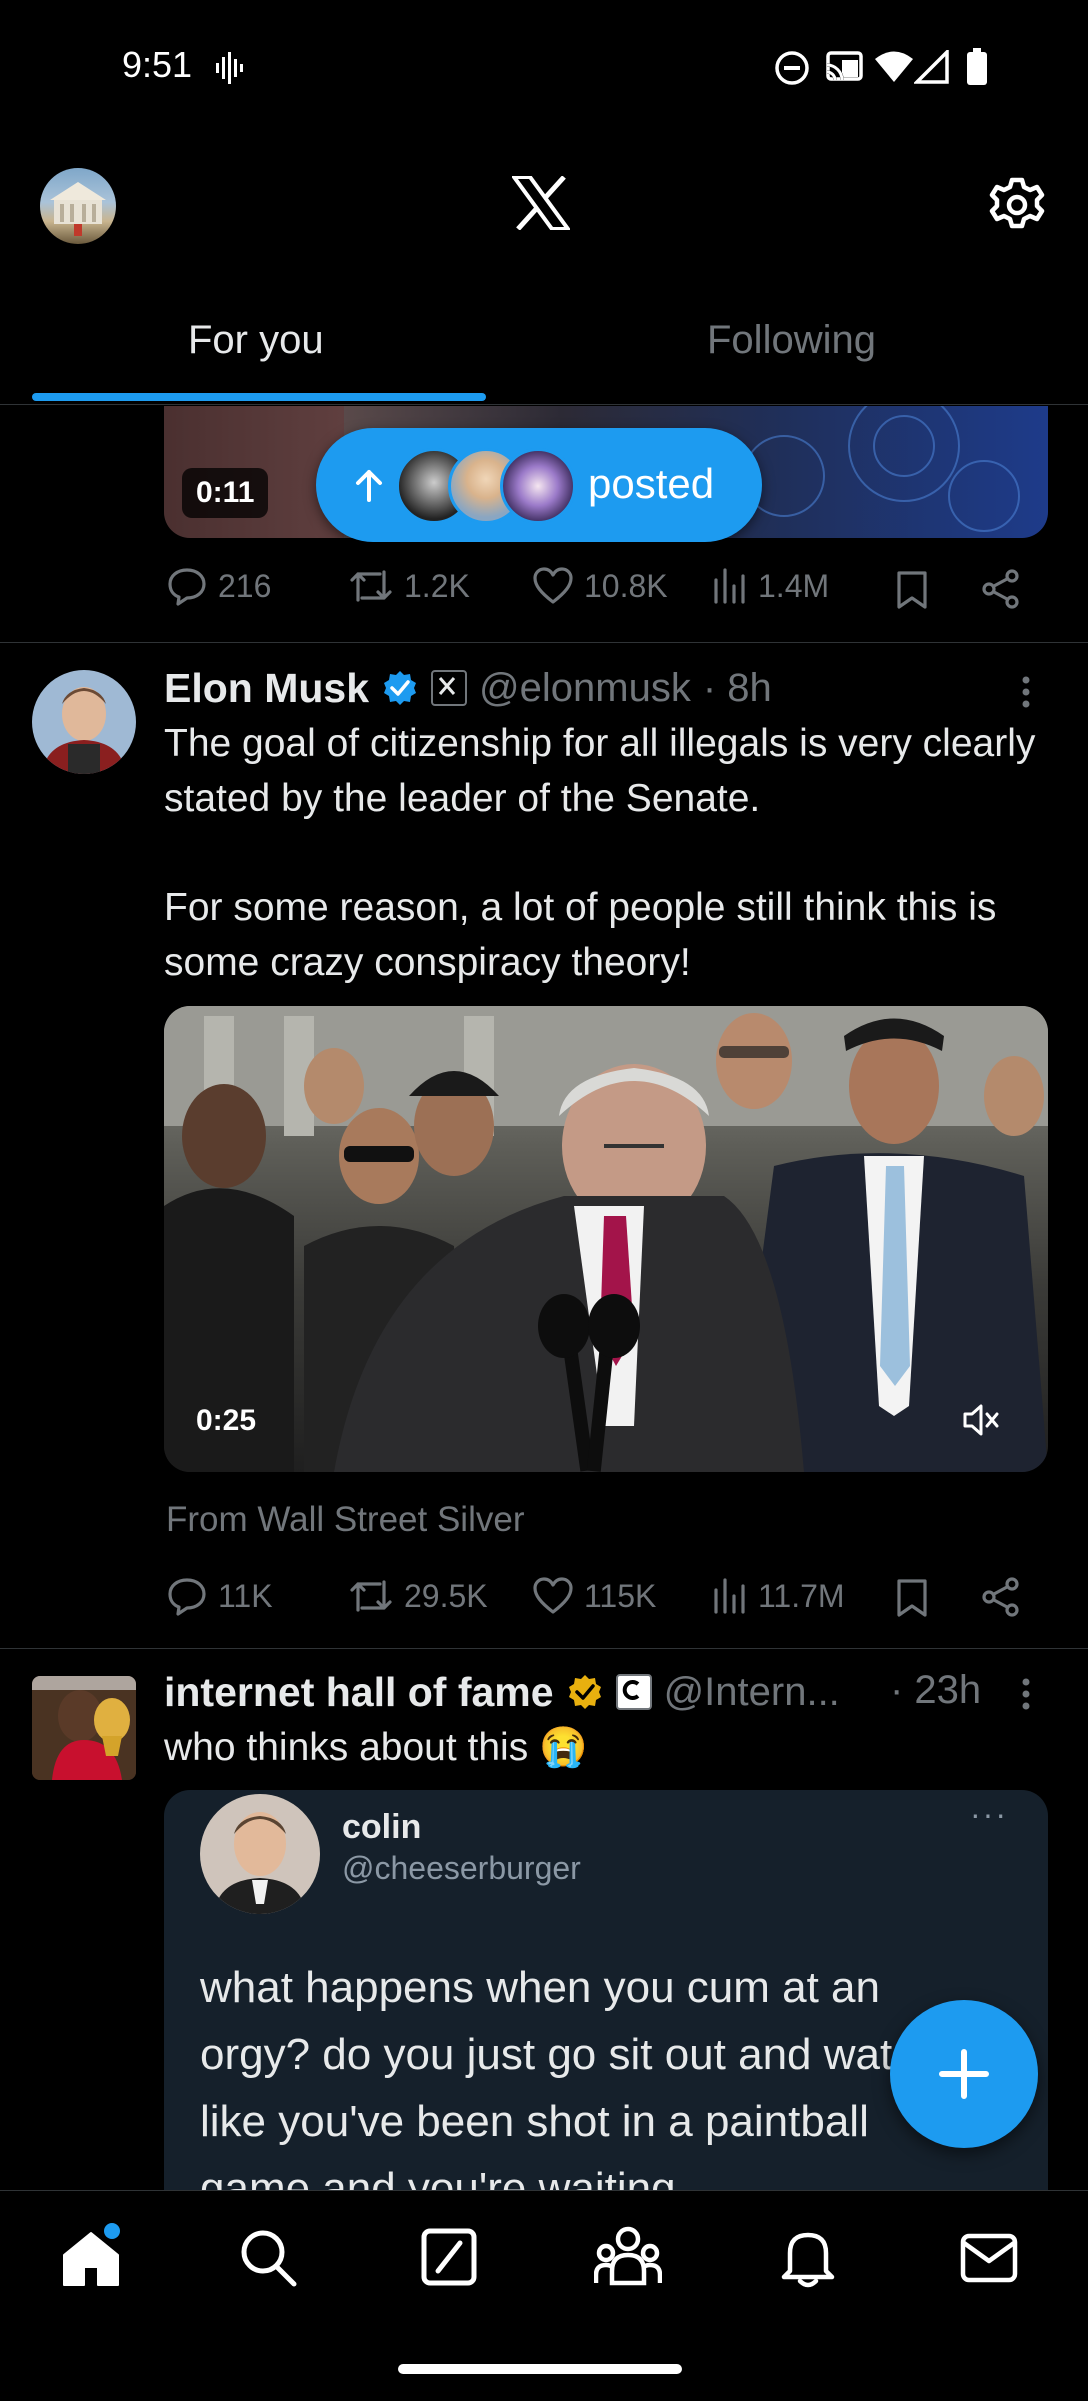 The height and width of the screenshot is (2401, 1088). I want to click on arrow-up-icon, so click(369, 486).